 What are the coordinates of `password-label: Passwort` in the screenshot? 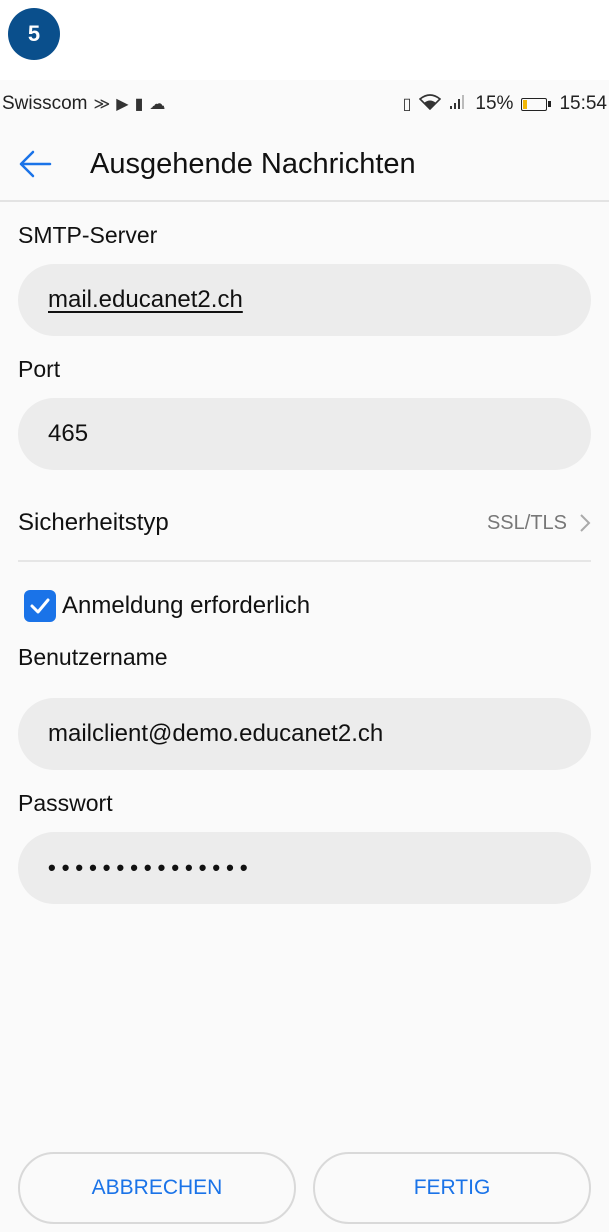 It's located at (65, 803).